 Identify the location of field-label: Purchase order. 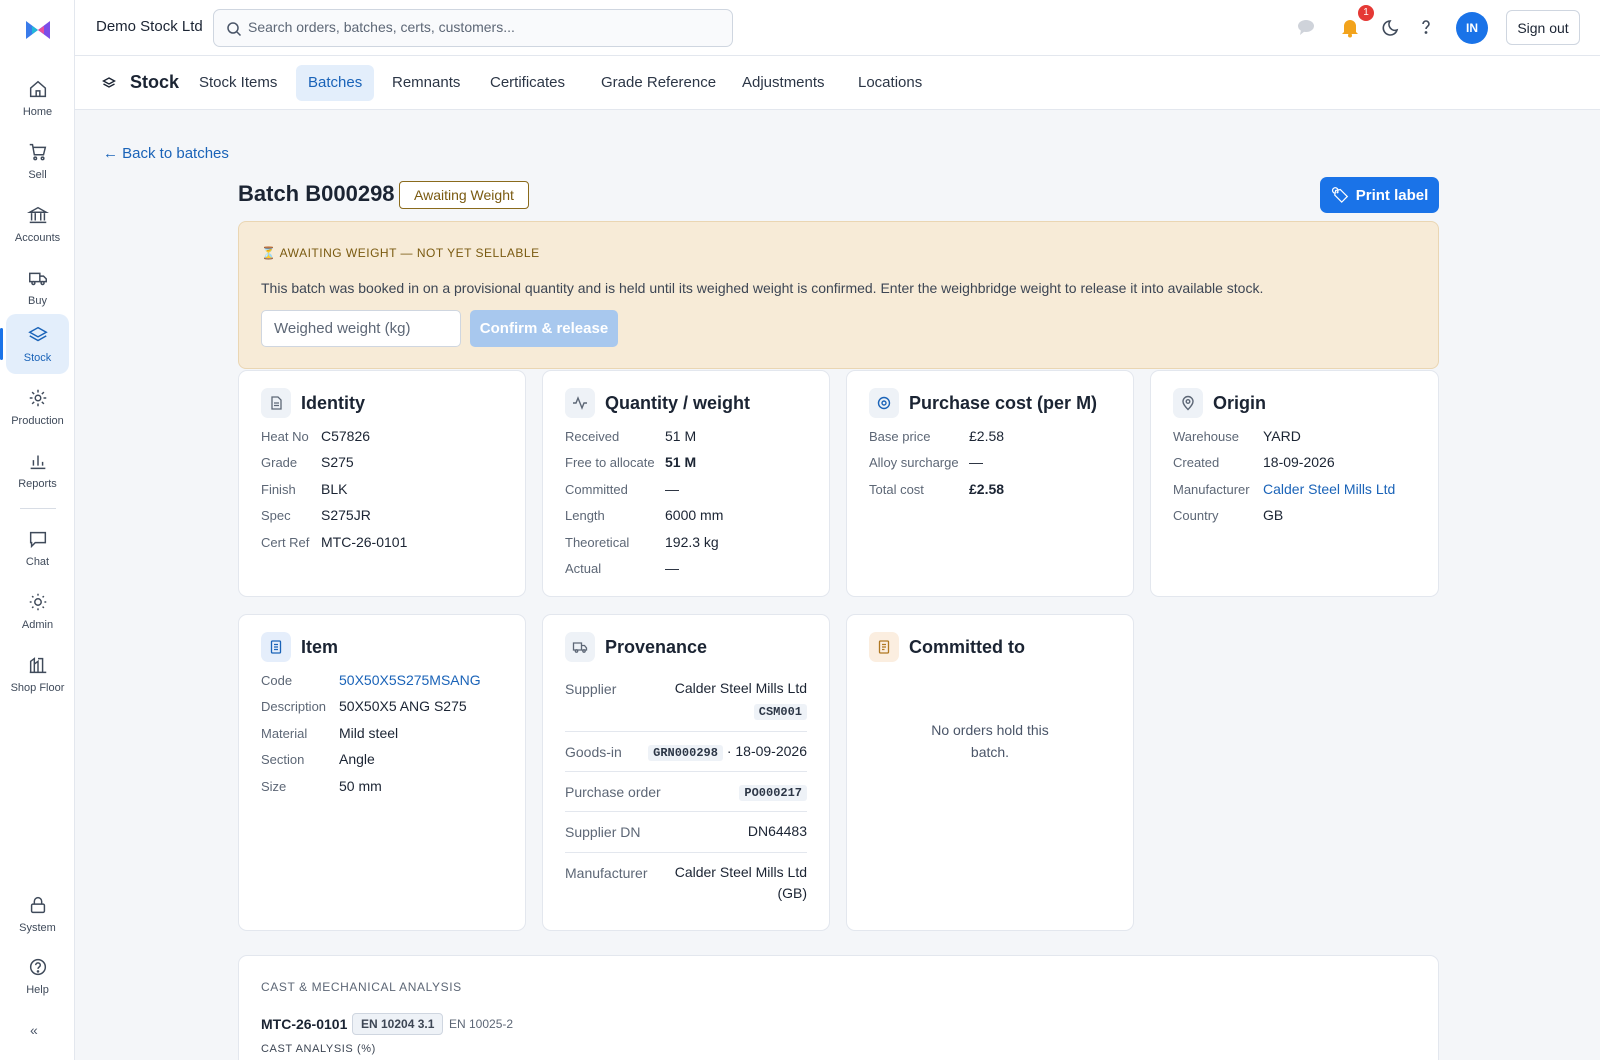
(613, 792).